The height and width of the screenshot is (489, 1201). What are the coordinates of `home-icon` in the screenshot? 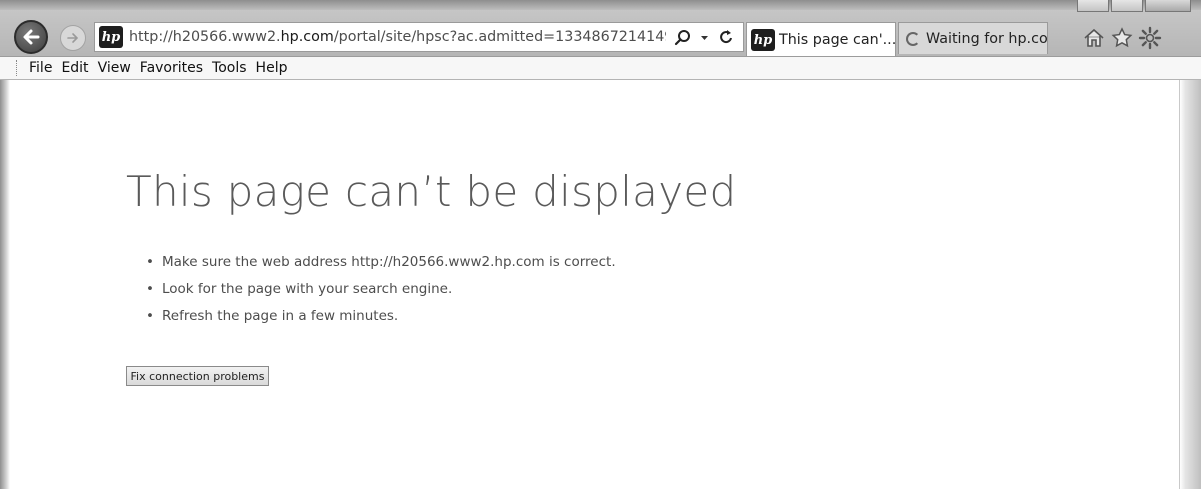 It's located at (1094, 38).